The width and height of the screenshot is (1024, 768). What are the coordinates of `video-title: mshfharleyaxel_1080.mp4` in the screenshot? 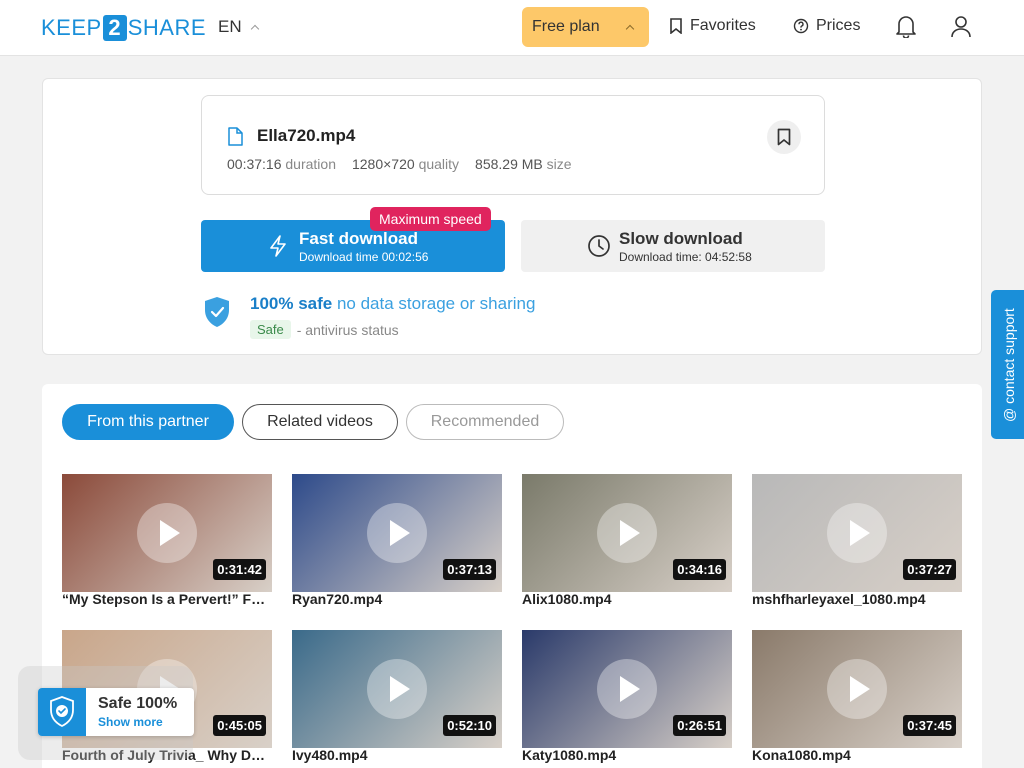 It's located at (857, 599).